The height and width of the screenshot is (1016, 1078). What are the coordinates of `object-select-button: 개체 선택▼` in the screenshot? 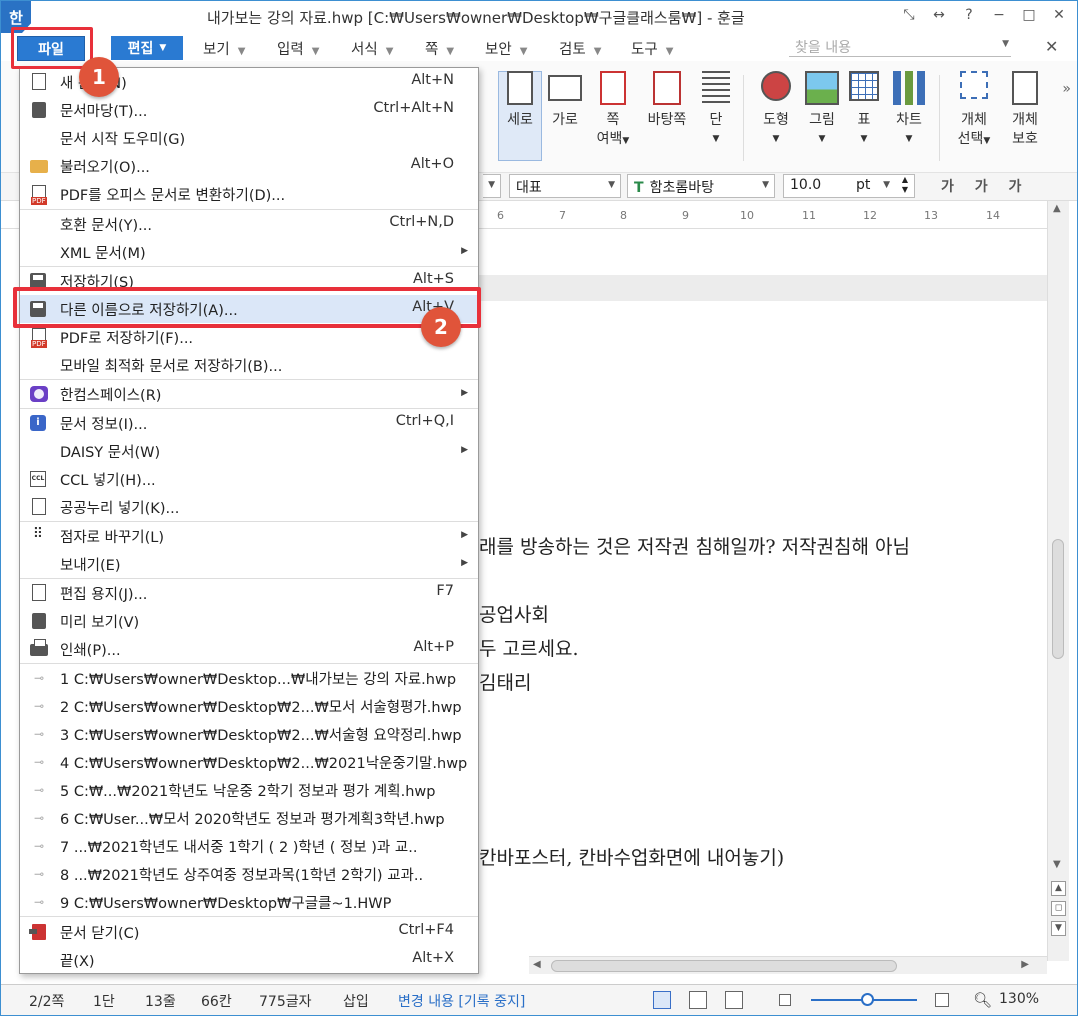 It's located at (974, 111).